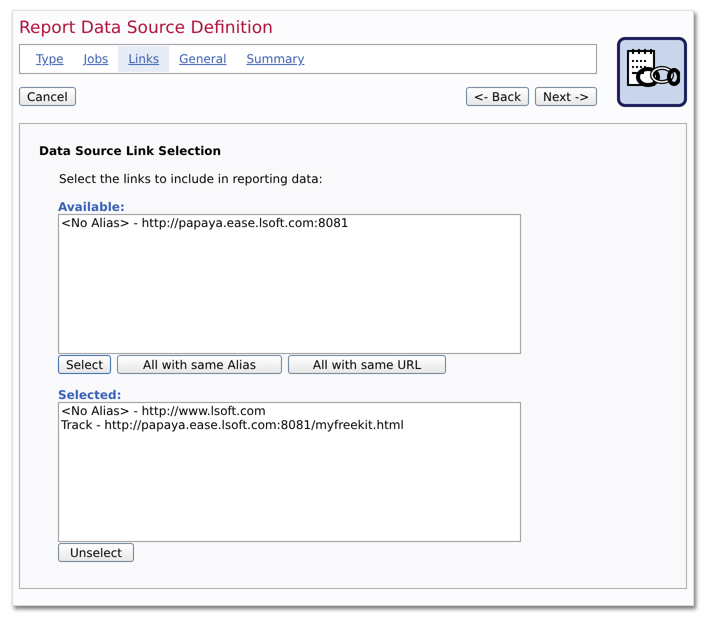  I want to click on list-item: <No Alias> - http://www.lsoft.com, so click(289, 411).